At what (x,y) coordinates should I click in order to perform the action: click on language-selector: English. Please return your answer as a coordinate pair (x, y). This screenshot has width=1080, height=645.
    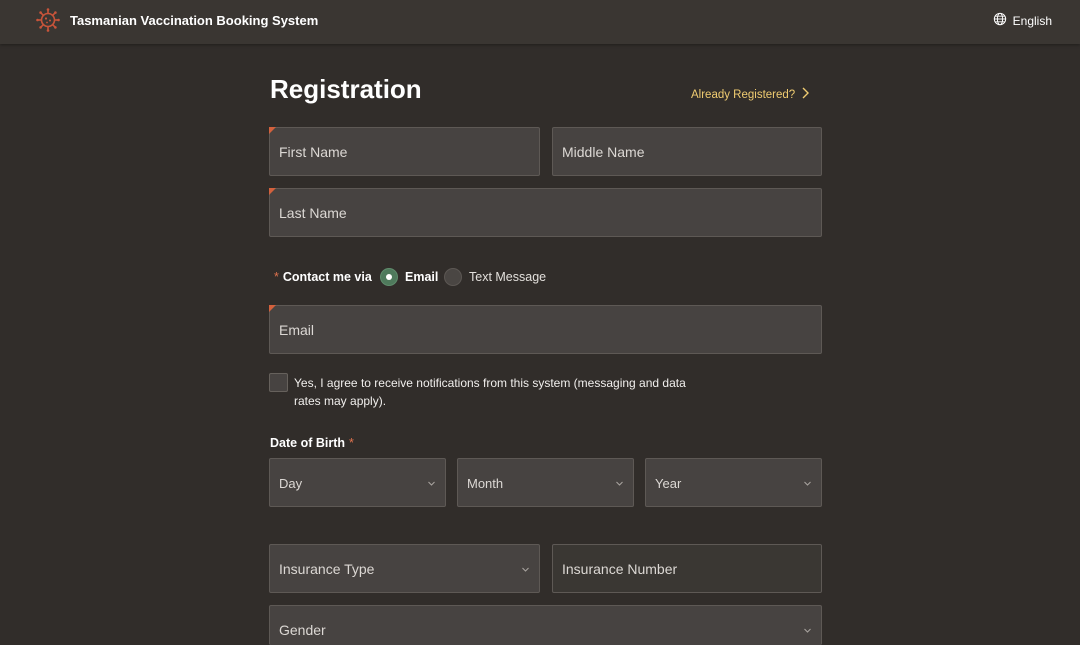
    Looking at the image, I should click on (1022, 20).